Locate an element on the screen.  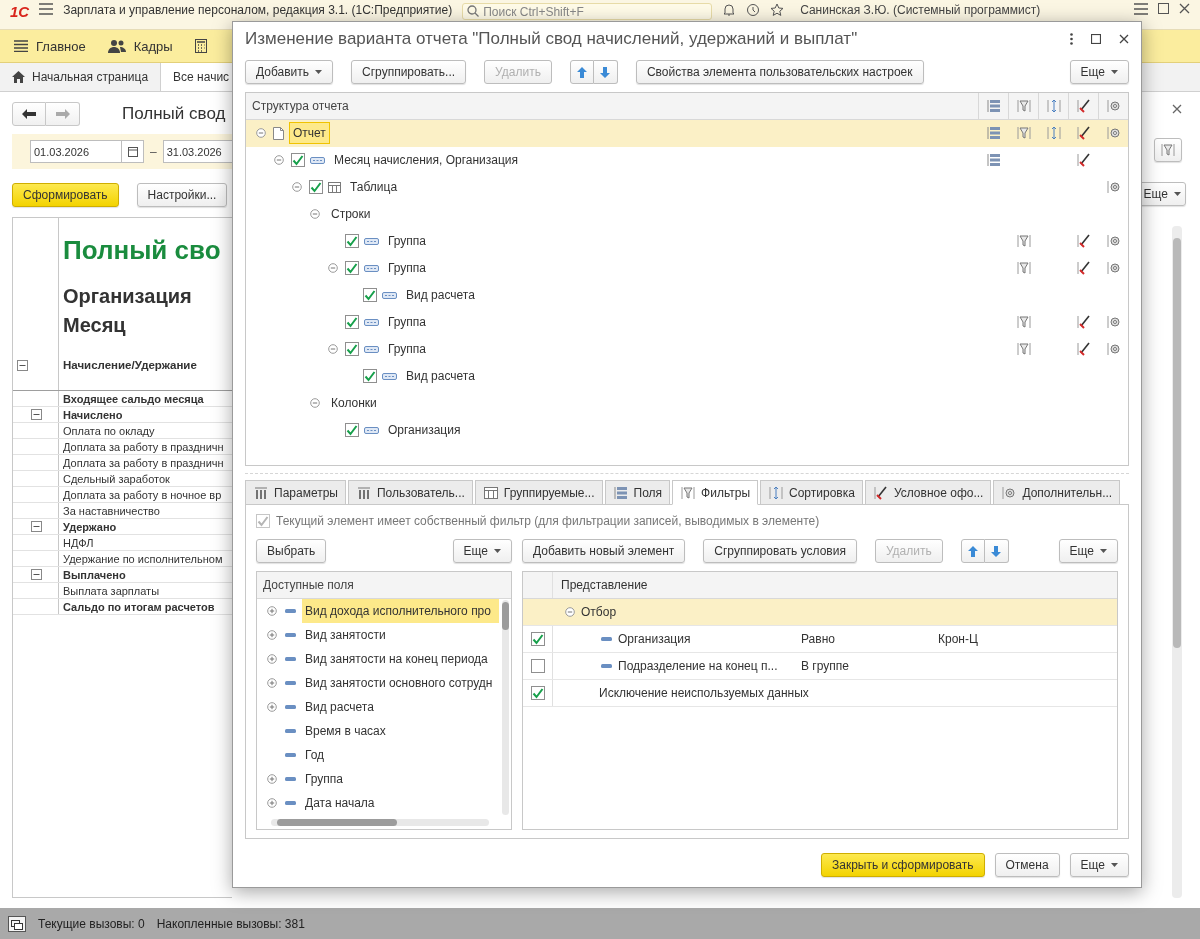
button: Закрыть и сформировать is located at coordinates (903, 865).